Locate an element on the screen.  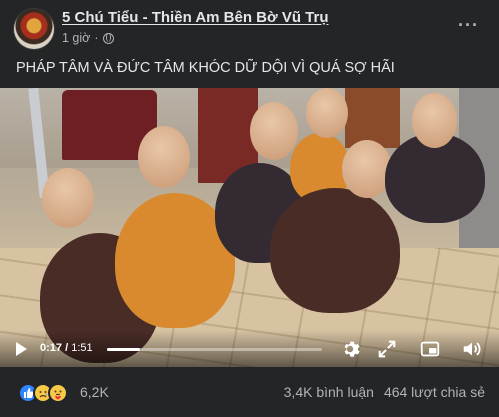
video-frame-chair is located at coordinates (372, 118).